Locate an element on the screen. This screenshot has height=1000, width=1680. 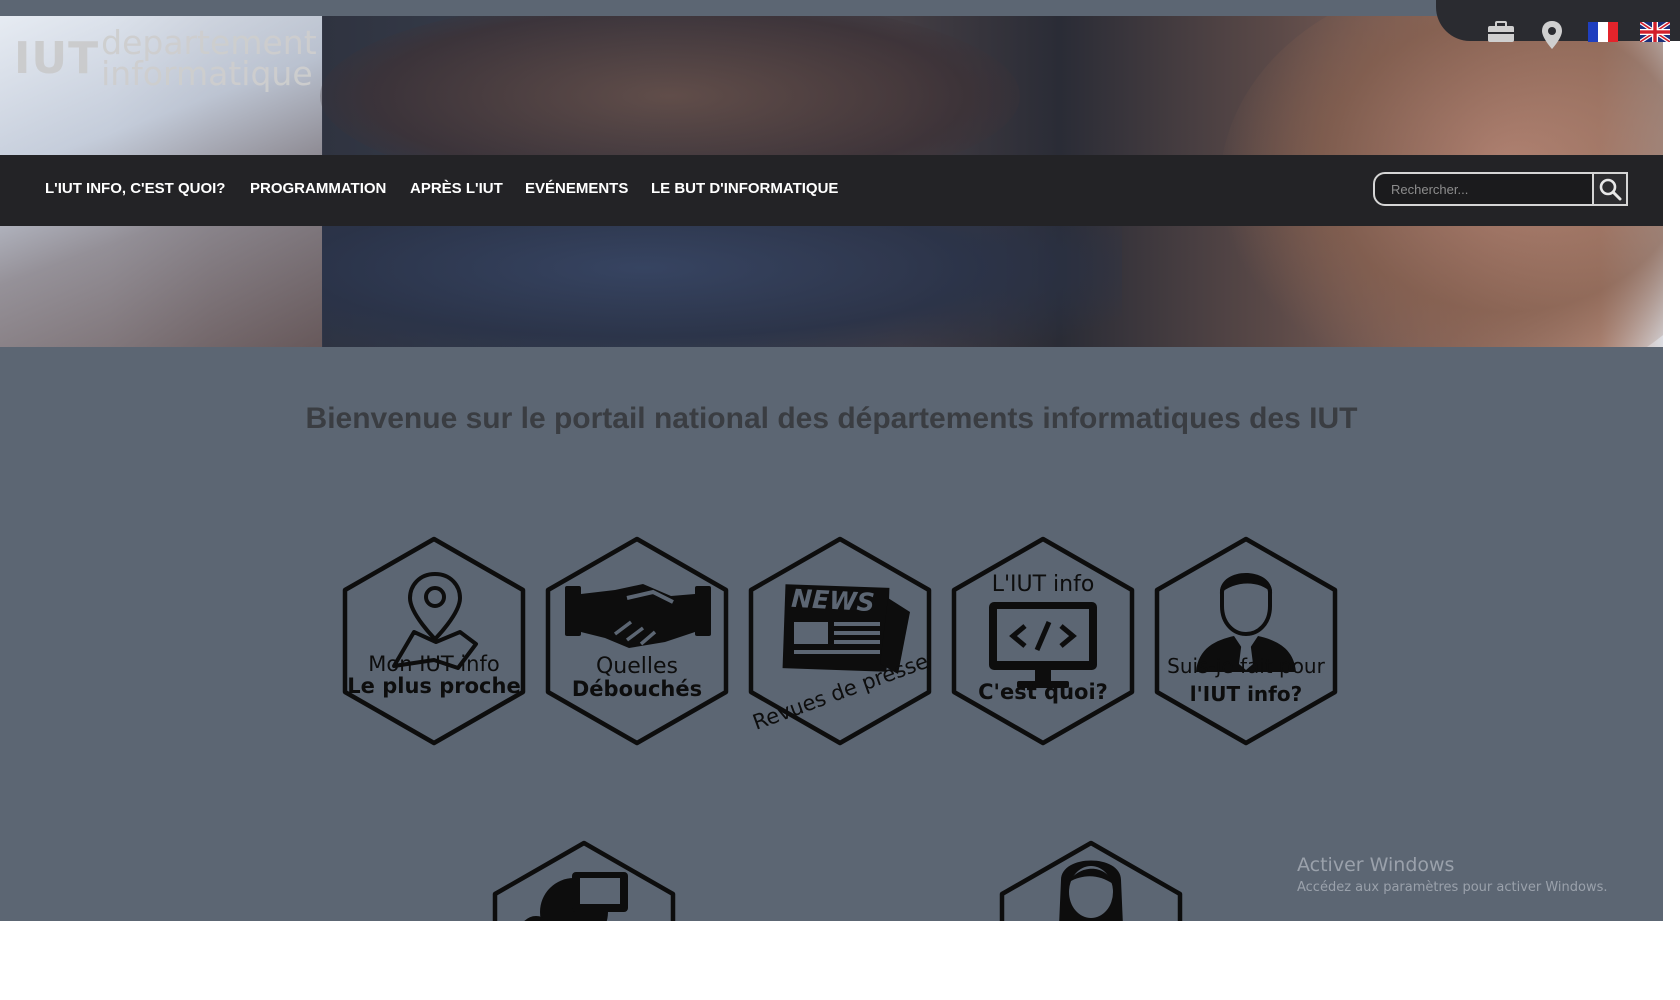
tile-label-line2: Débouchés is located at coordinates (637, 689).